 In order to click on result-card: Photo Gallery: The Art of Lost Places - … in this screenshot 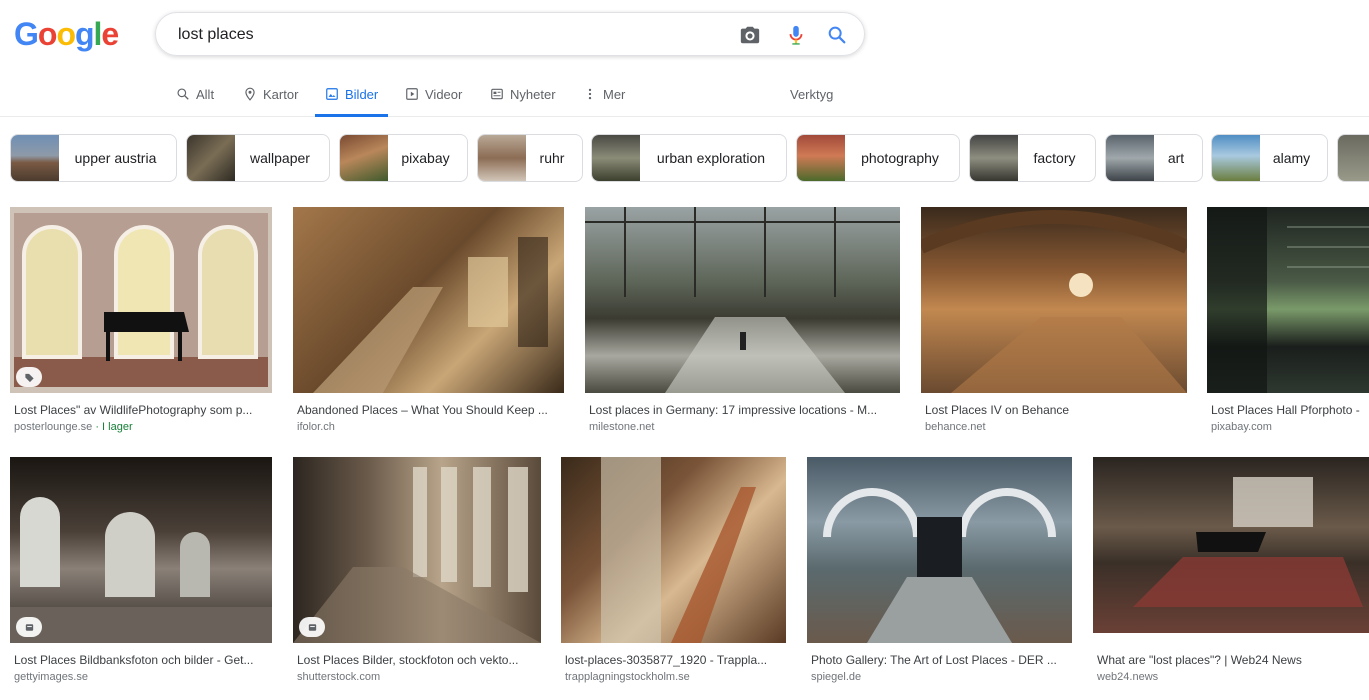, I will do `click(939, 578)`.